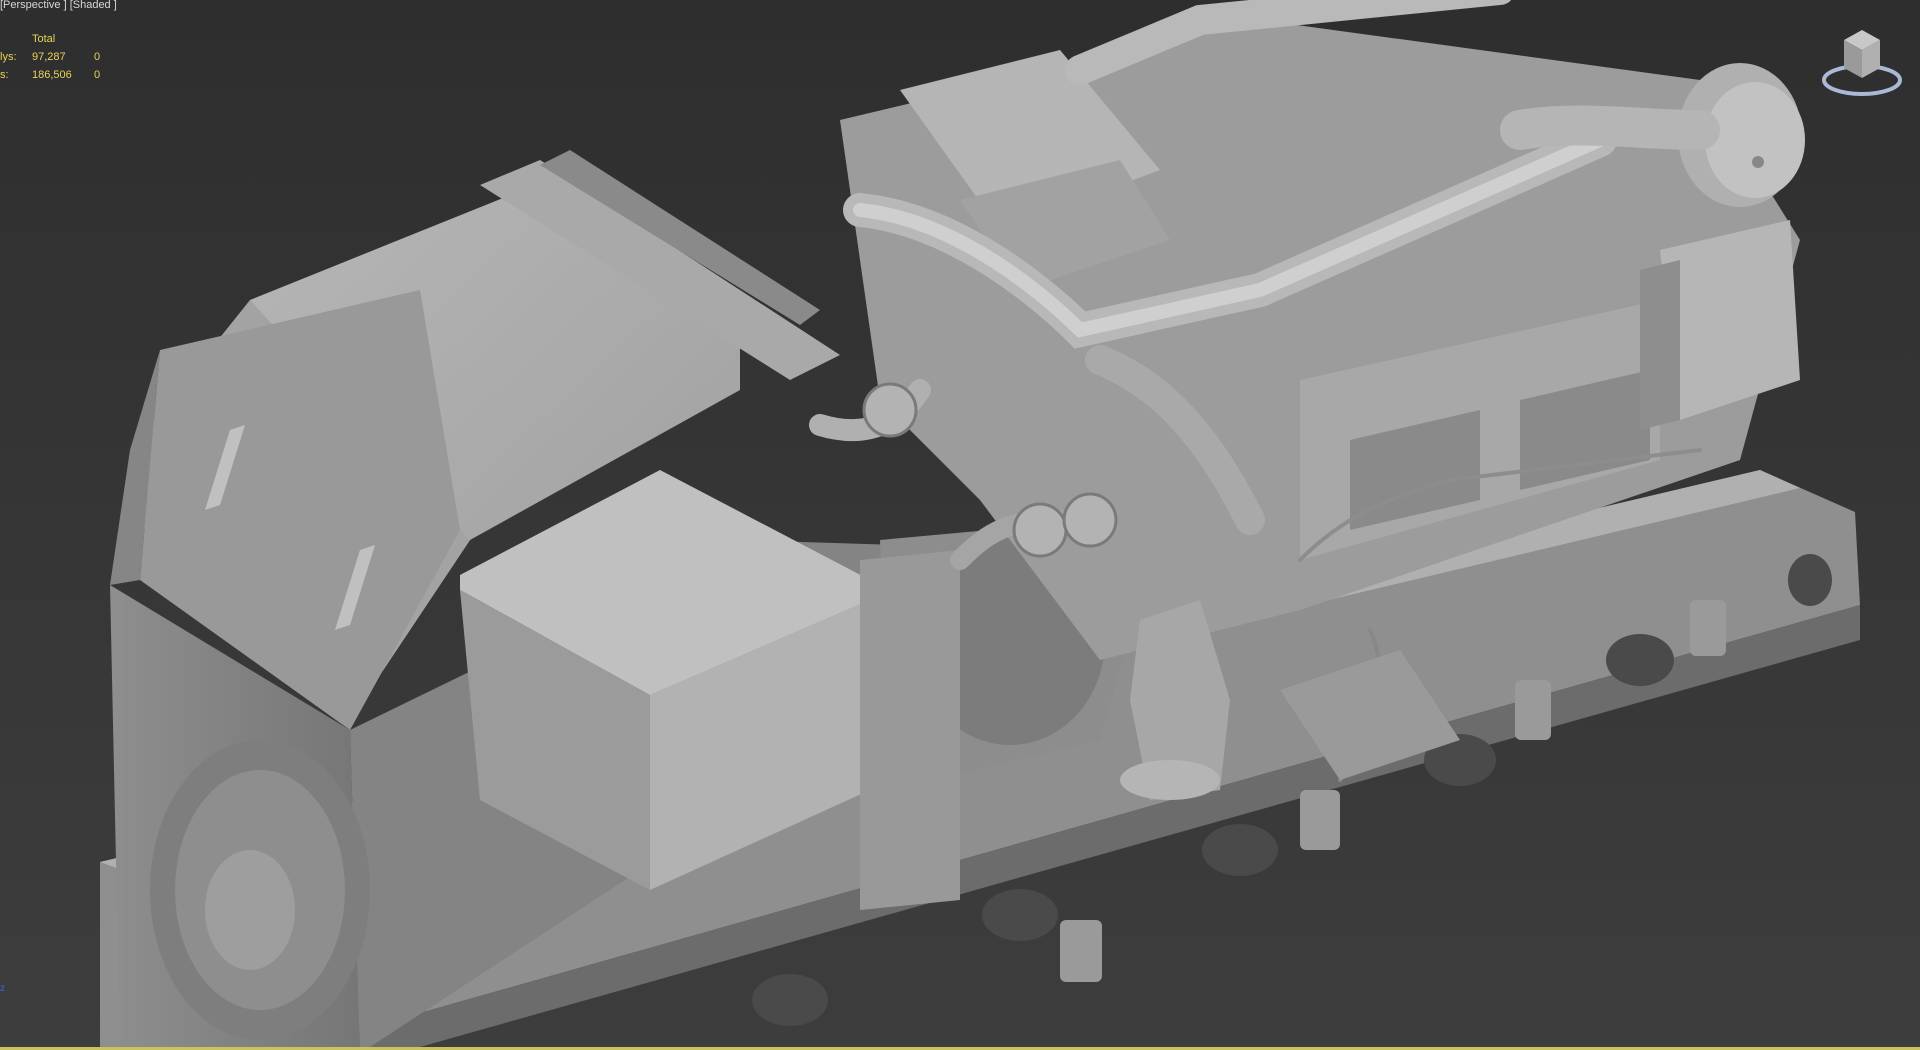 Image resolution: width=1920 pixels, height=1050 pixels. I want to click on stats-label: s:, so click(4, 75).